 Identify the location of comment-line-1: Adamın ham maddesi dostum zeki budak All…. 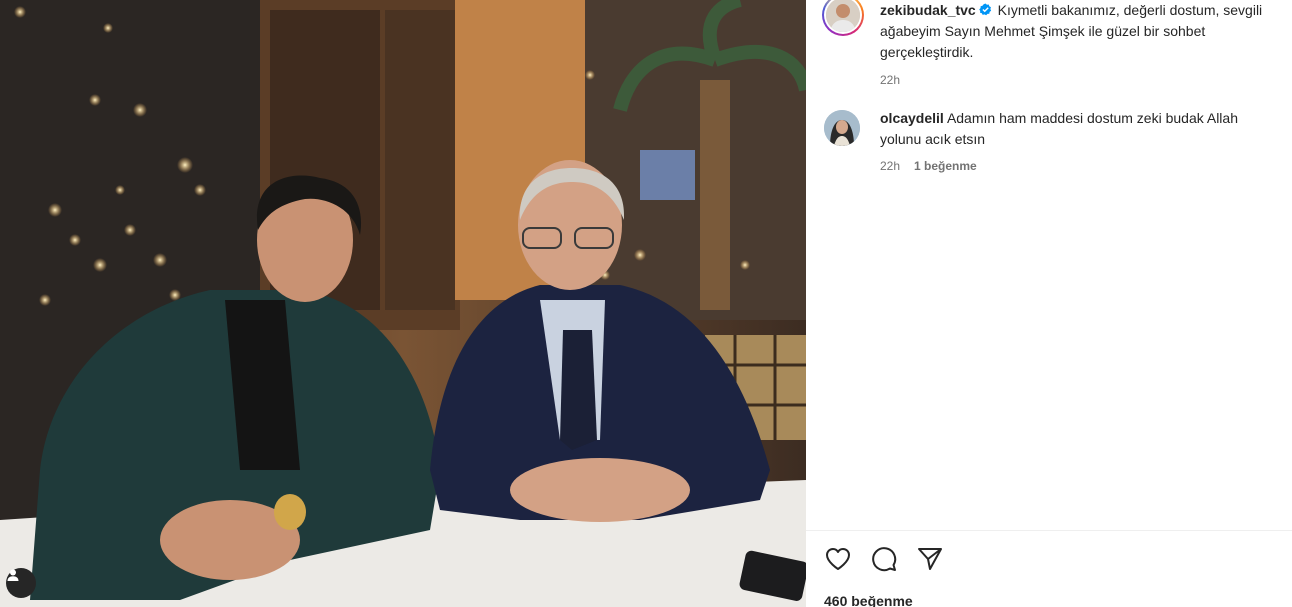
(1092, 118).